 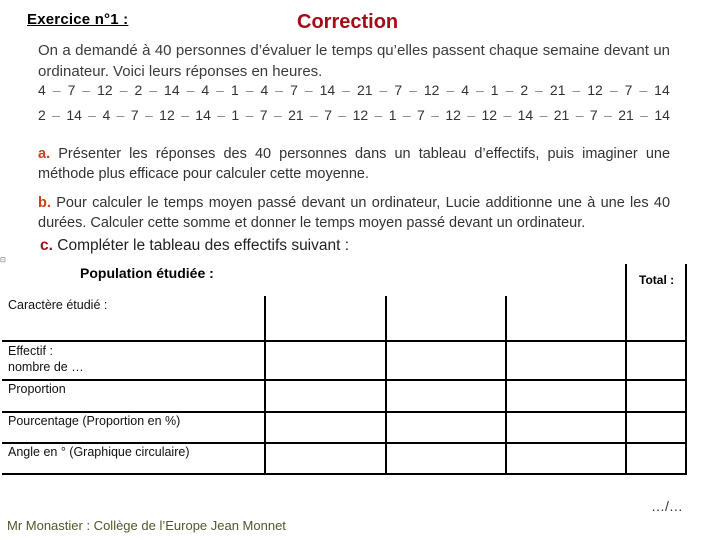 I want to click on row-label-text: Angle en ° (Graphique circulaire), so click(x=99, y=452).